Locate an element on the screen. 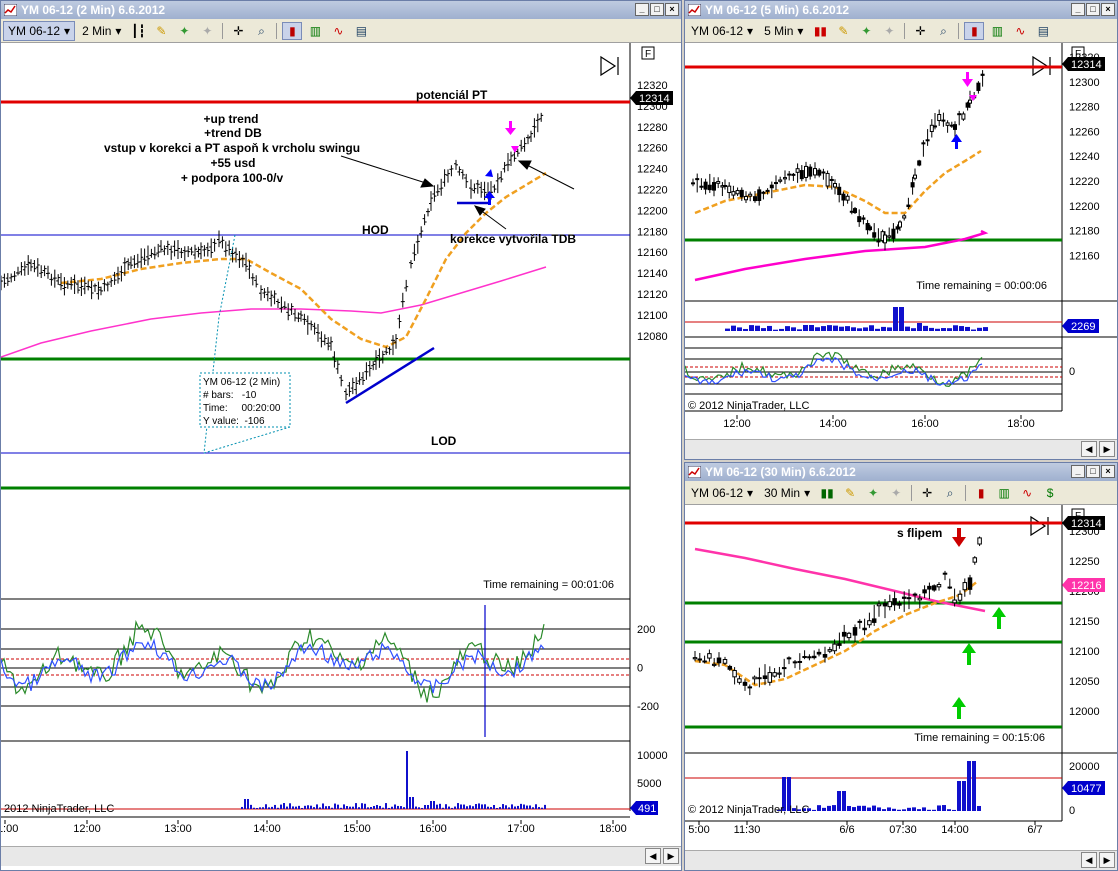 Image resolution: width=1118 pixels, height=871 pixels. last-price-tag: 12314 is located at coordinates (1083, 523).